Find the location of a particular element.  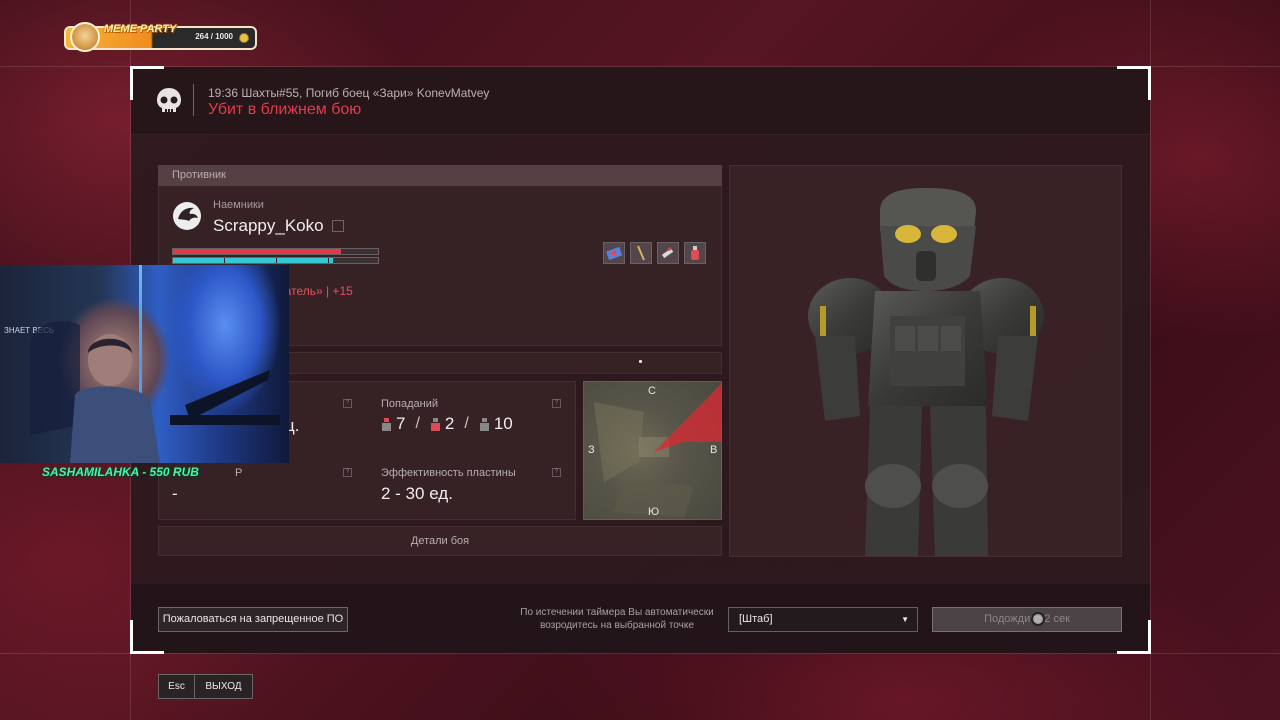

compass-west: З is located at coordinates (591, 450).